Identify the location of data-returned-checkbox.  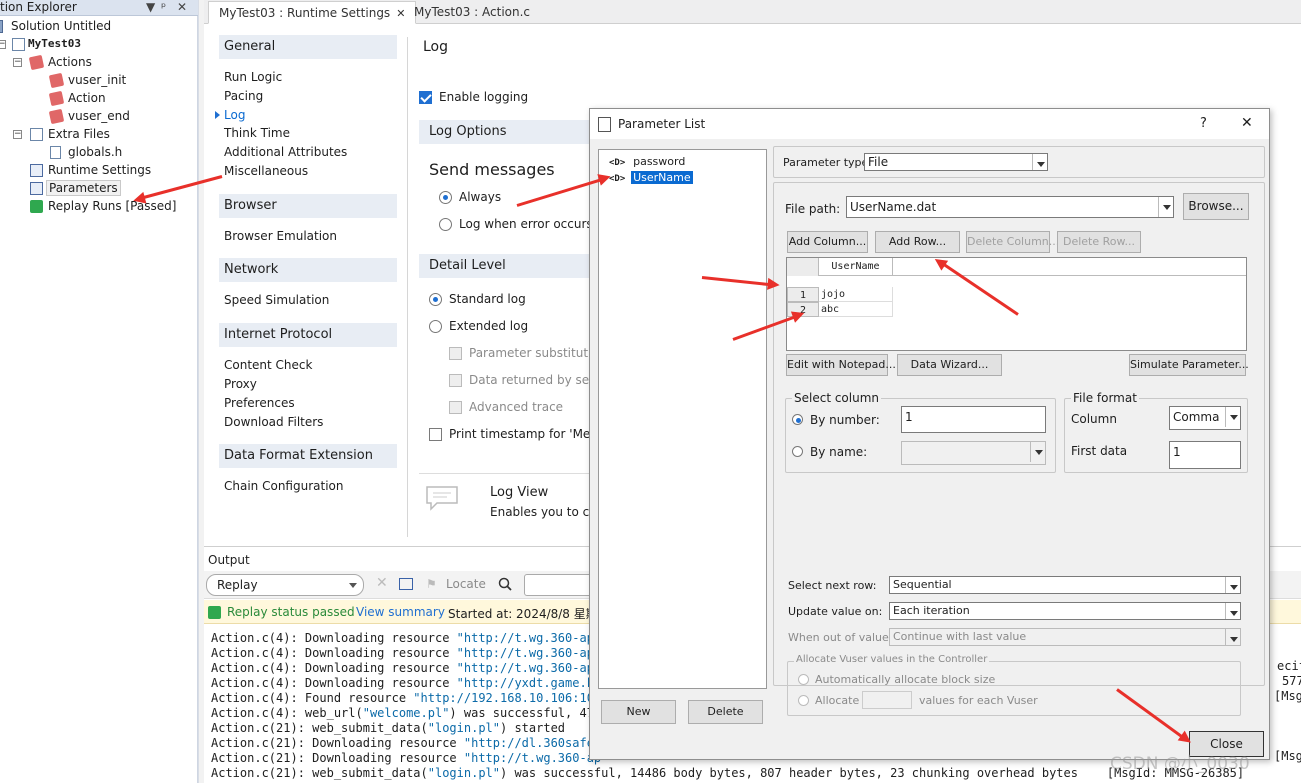
(455, 380).